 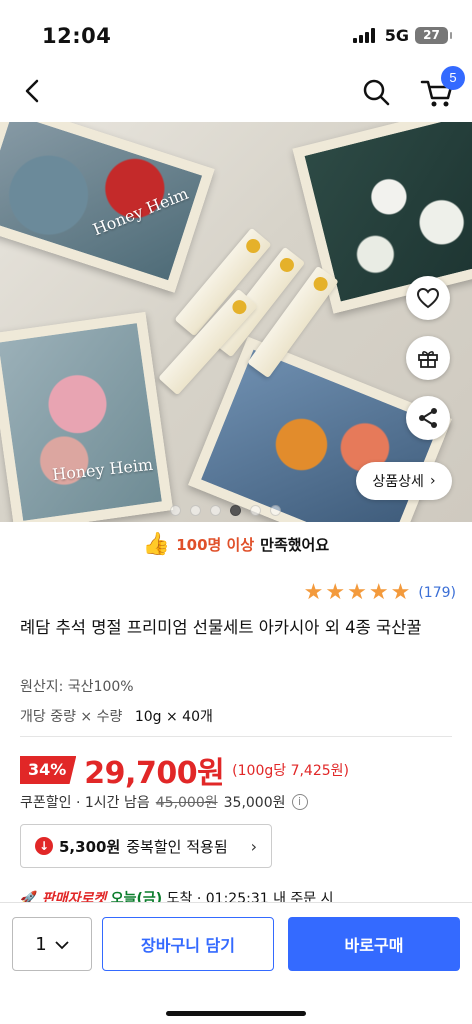 I want to click on coupon-label: 쿠폰할인 · 1시간 남음, so click(x=85, y=803).